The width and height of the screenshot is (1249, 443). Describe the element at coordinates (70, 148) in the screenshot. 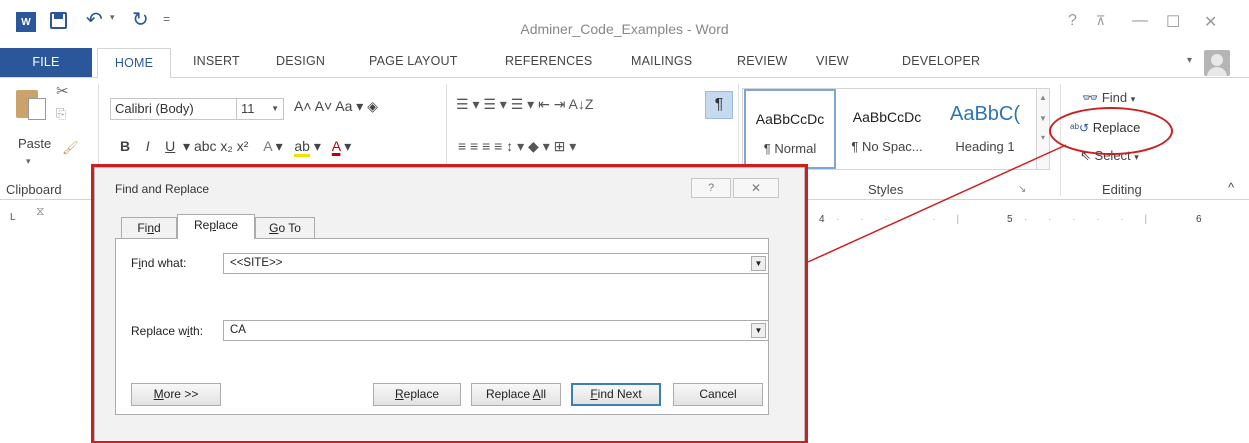

I see `format-painter-icon: 🖌` at that location.